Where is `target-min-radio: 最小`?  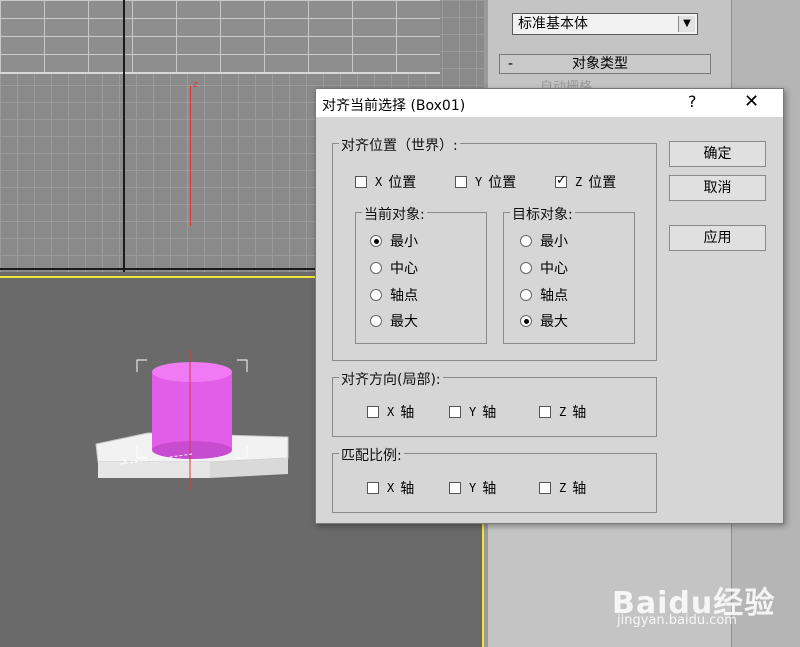
target-min-radio: 最小 is located at coordinates (544, 241).